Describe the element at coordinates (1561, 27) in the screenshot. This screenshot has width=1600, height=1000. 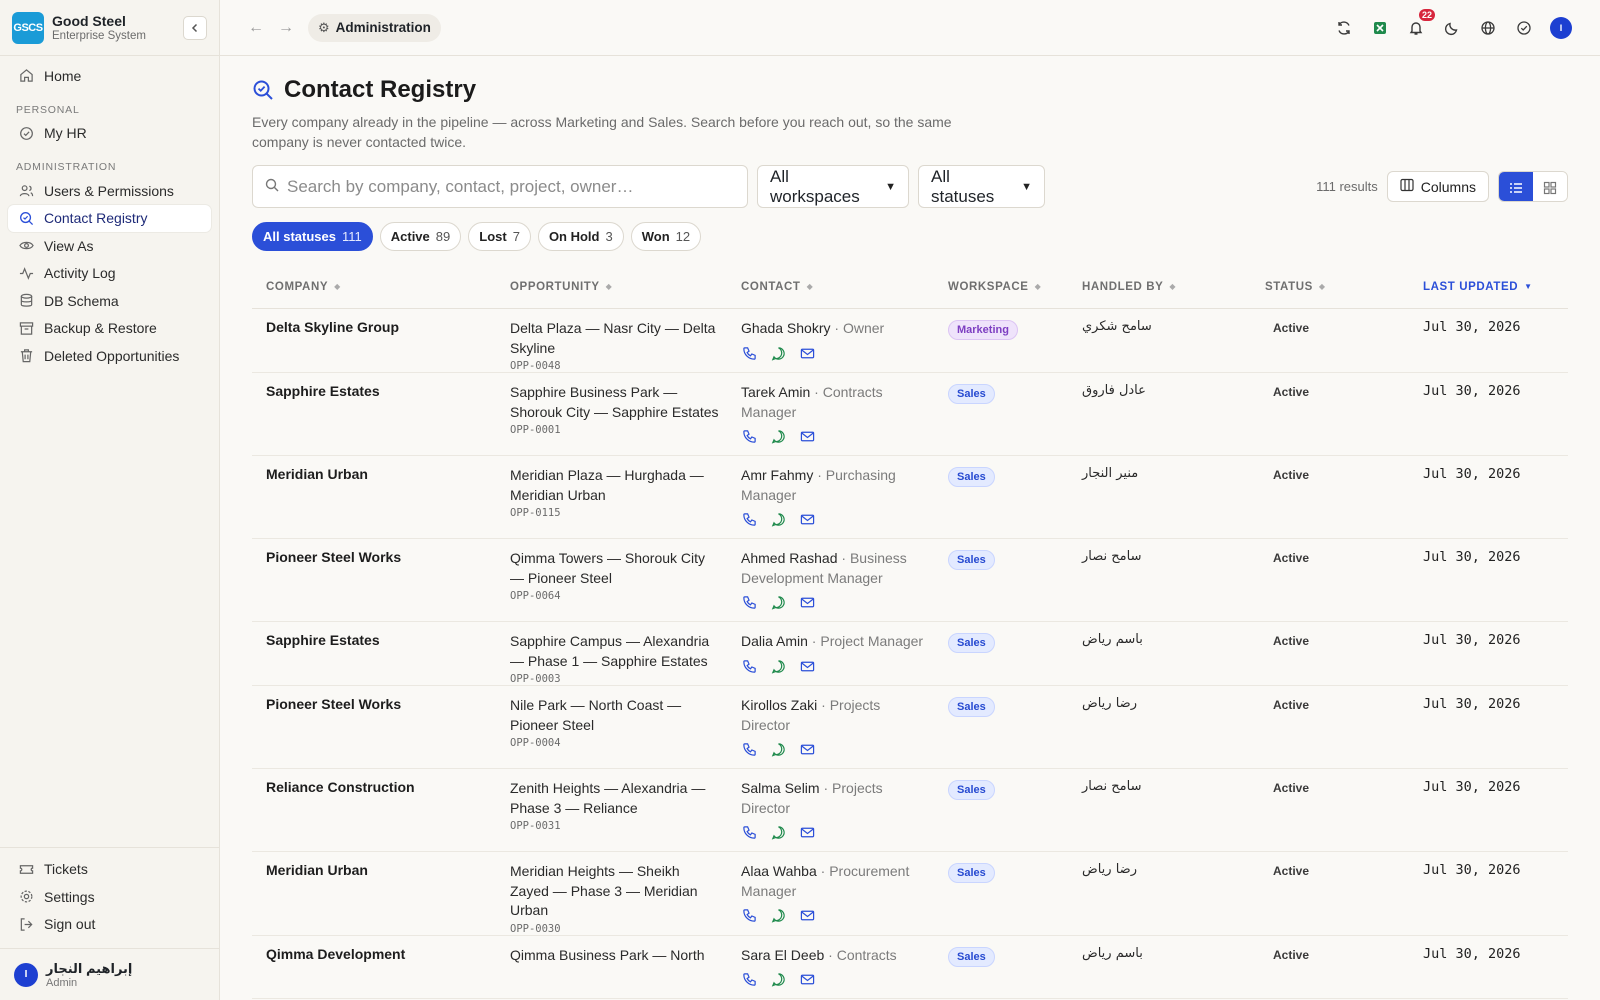
I see `avatar: I` at that location.